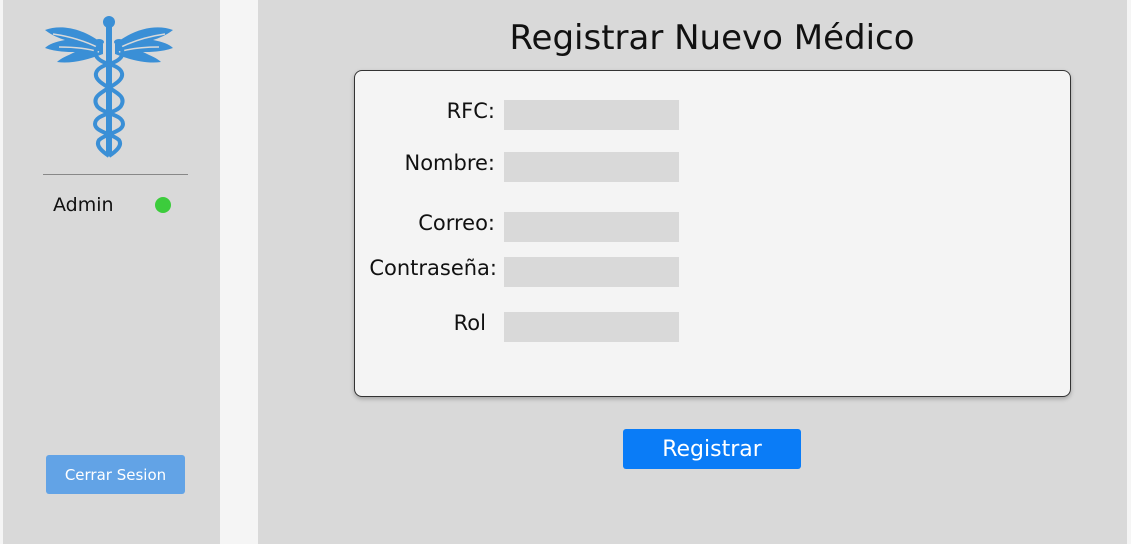 This screenshot has height=544, width=1131. I want to click on rfc-input, so click(591, 115).